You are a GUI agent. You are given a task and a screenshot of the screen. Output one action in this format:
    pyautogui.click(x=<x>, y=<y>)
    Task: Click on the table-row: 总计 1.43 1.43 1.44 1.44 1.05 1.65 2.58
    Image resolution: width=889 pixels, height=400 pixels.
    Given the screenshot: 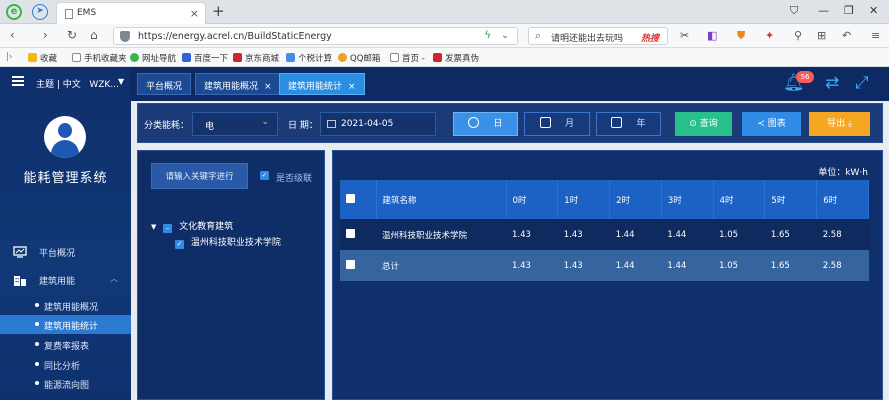 What is the action you would take?
    pyautogui.click(x=604, y=265)
    